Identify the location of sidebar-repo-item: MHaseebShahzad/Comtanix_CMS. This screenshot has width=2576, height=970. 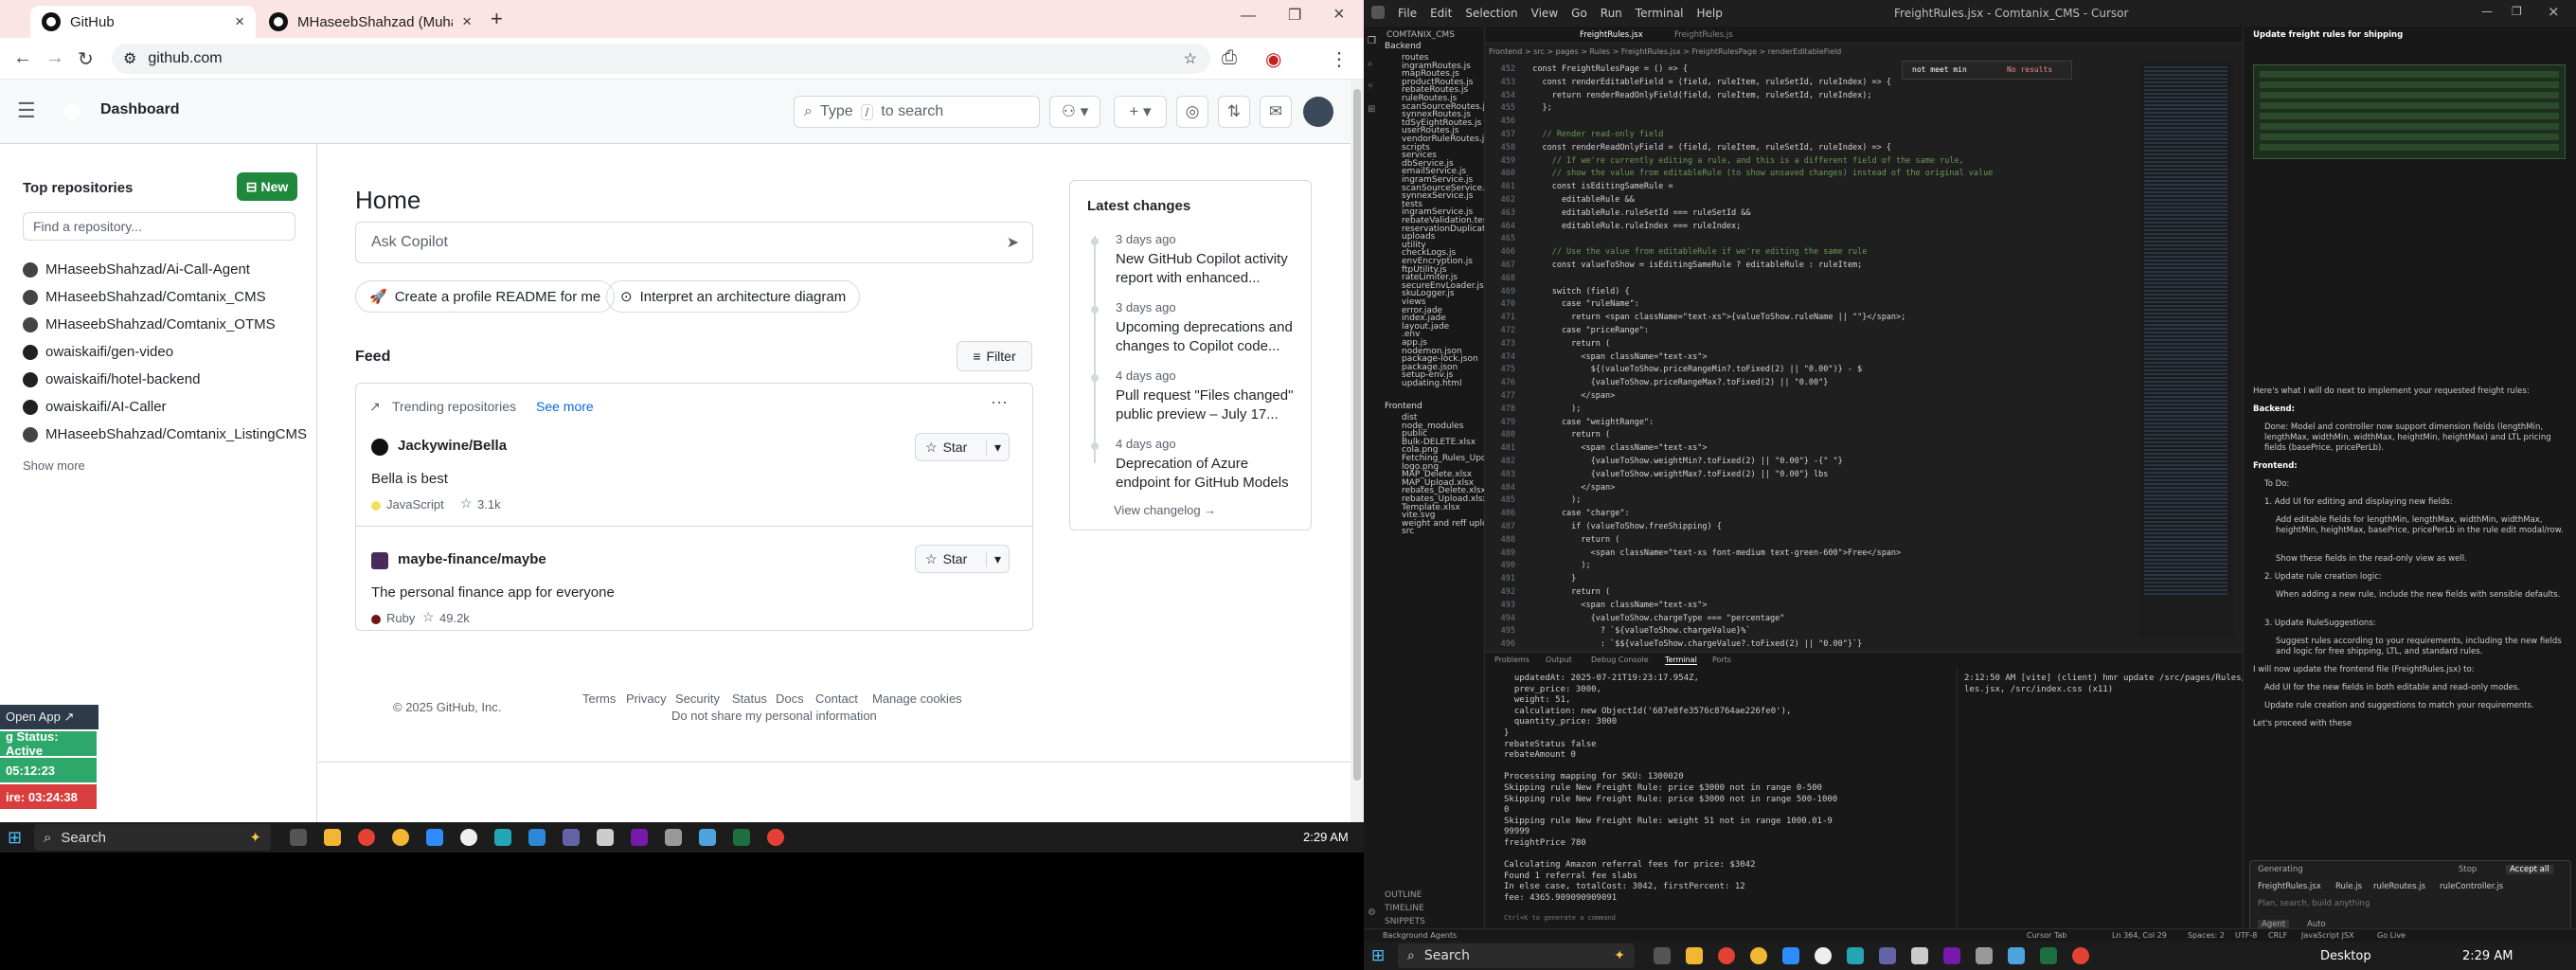
(144, 297).